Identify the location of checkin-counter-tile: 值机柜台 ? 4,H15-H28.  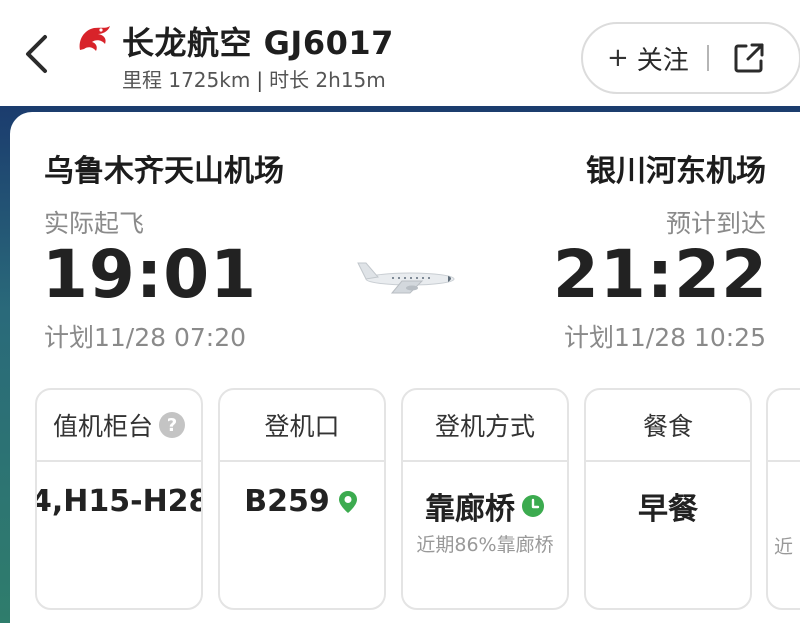
(119, 499).